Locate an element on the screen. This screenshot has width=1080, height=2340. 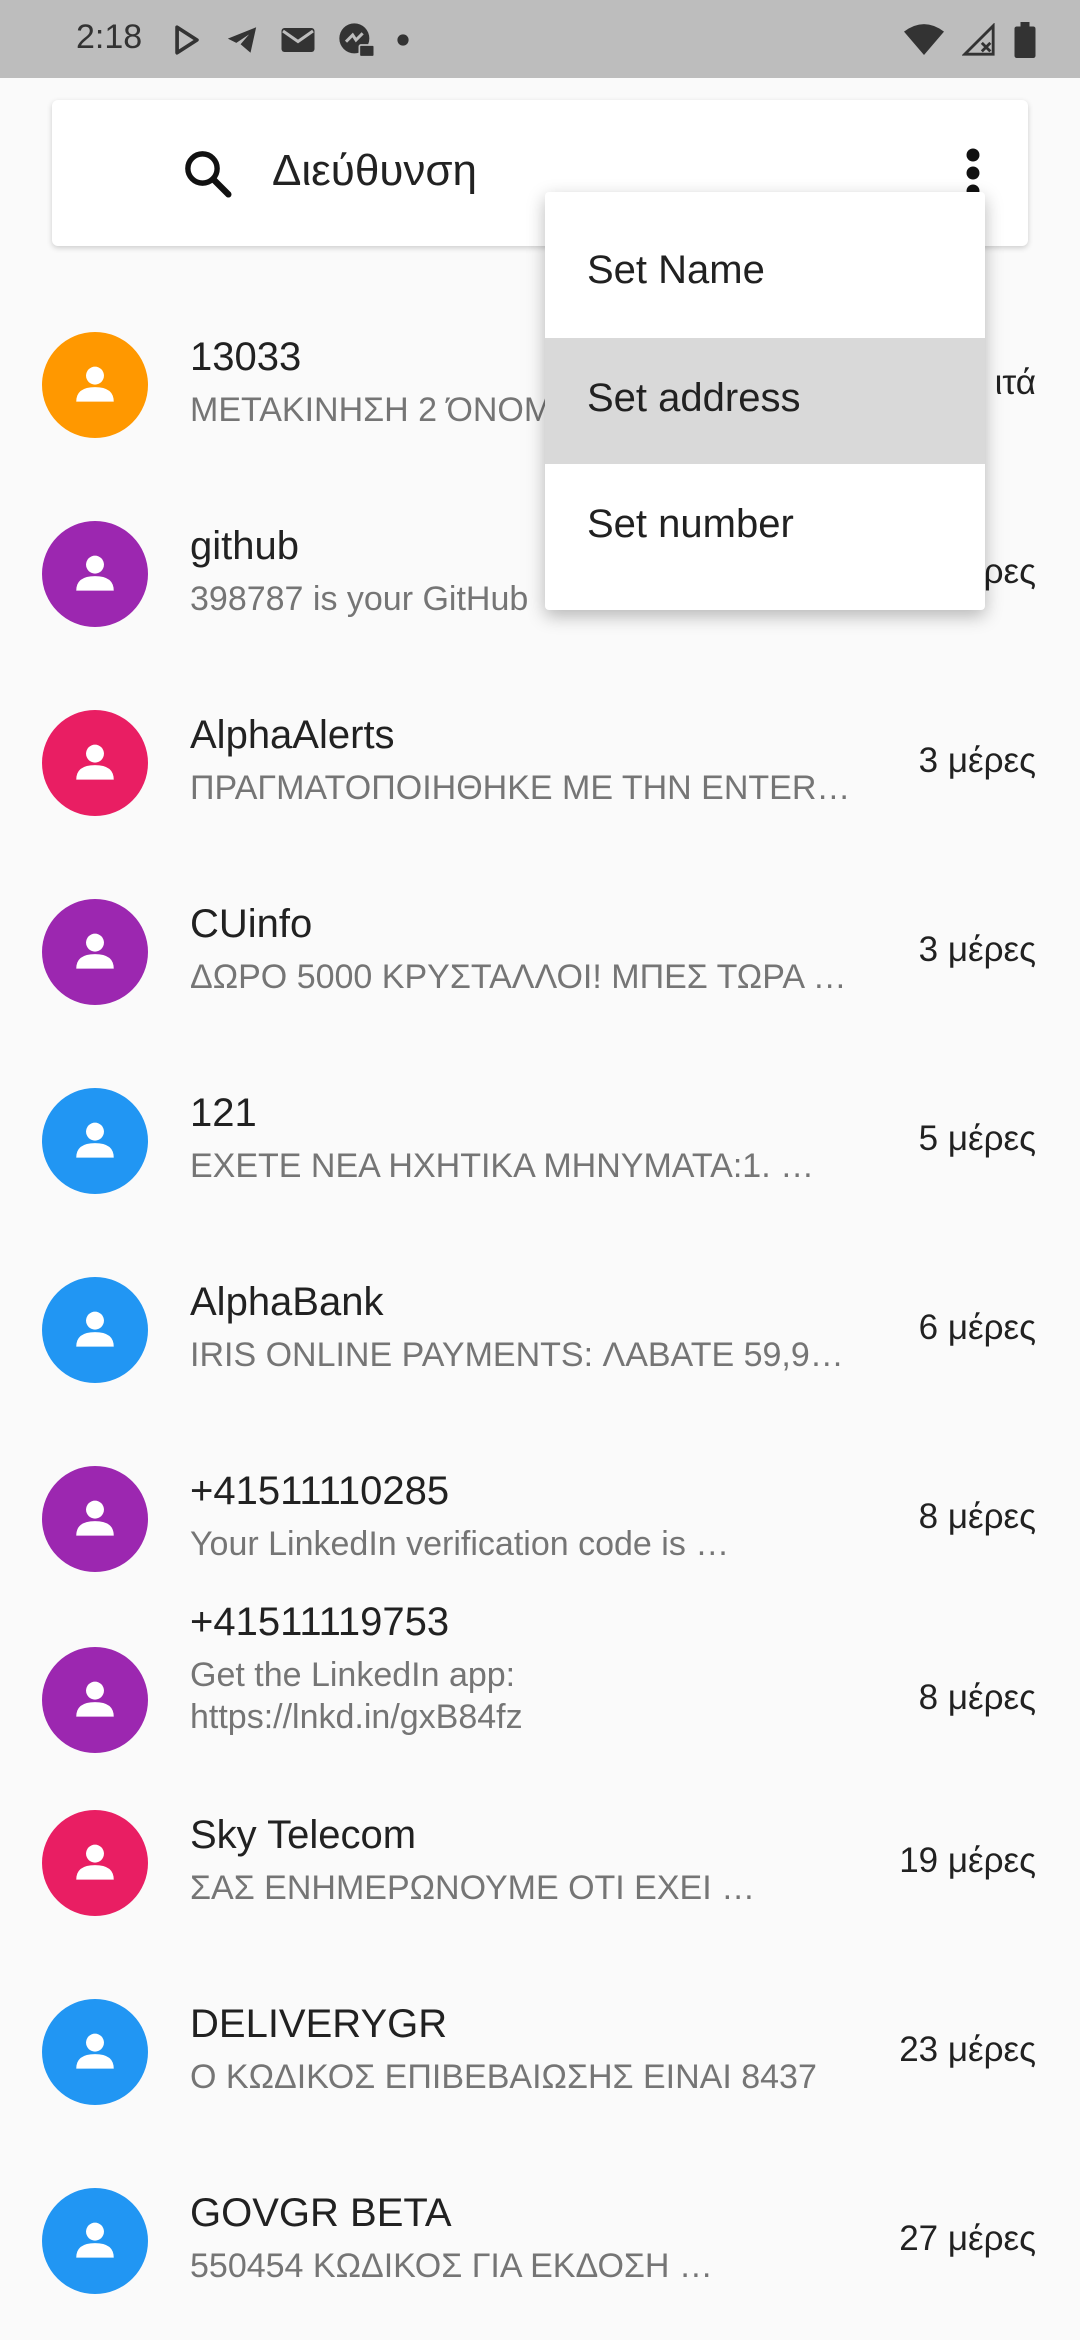
cell-signal-icon is located at coordinates (978, 39).